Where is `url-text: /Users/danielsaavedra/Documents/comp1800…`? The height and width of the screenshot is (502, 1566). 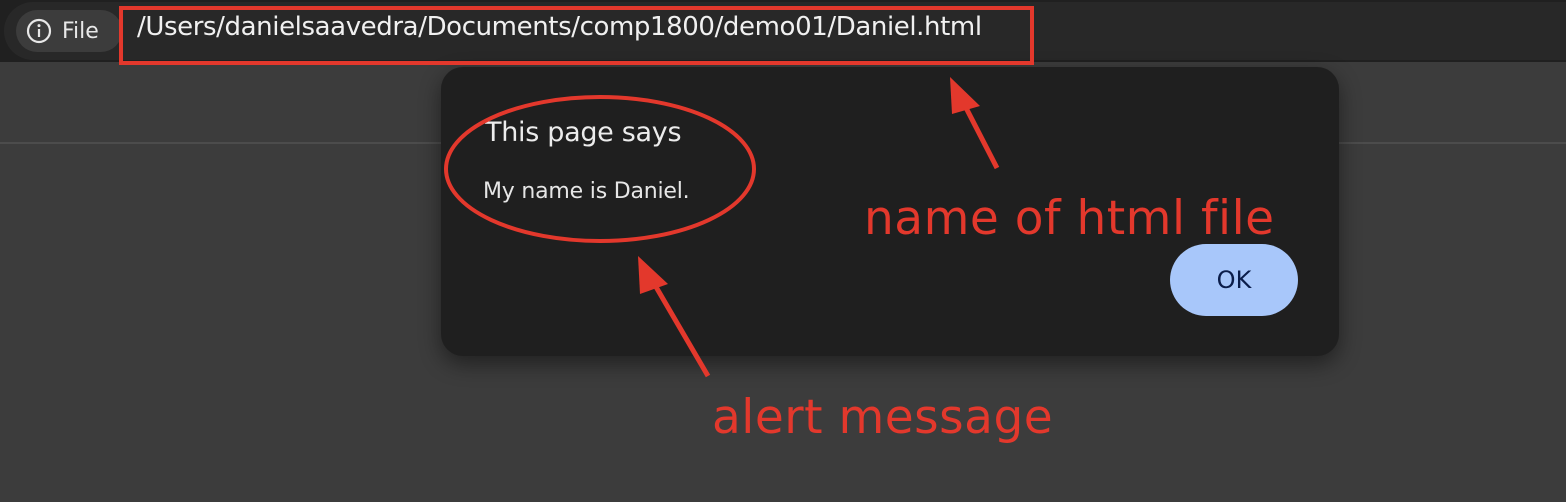
url-text: /Users/danielsaavedra/Documents/comp1800… is located at coordinates (559, 27).